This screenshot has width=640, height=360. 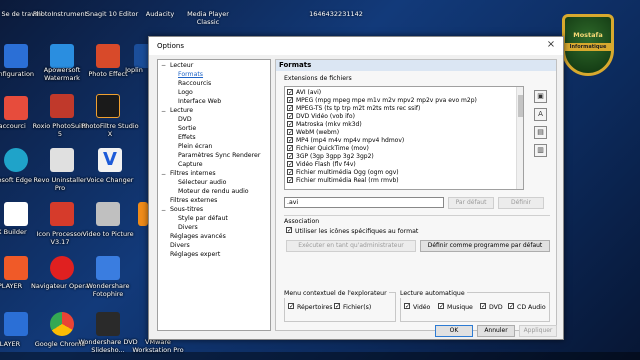 I want to click on tree-item-divers-st: Divers, so click(x=188, y=228).